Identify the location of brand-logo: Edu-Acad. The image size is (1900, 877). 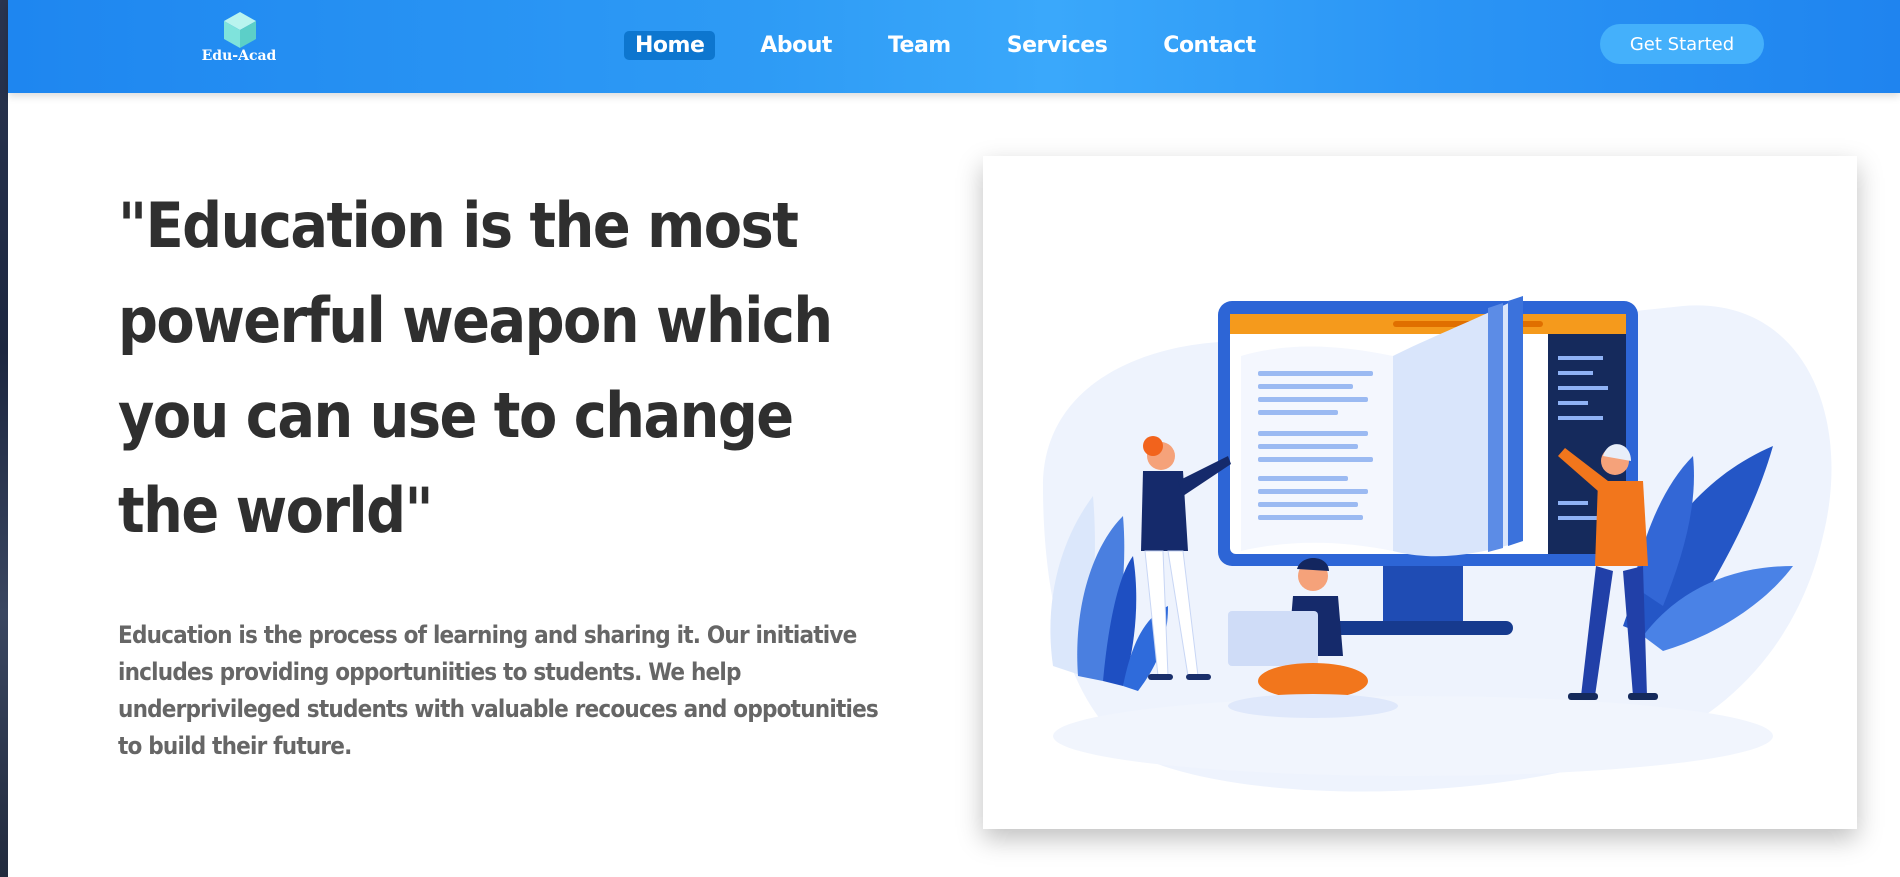
(239, 40).